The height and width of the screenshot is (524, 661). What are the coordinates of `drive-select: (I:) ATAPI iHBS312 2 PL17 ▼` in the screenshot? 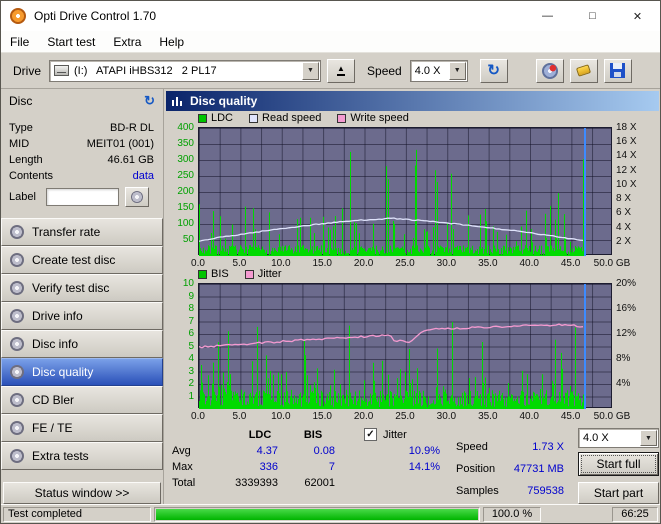 It's located at (185, 70).